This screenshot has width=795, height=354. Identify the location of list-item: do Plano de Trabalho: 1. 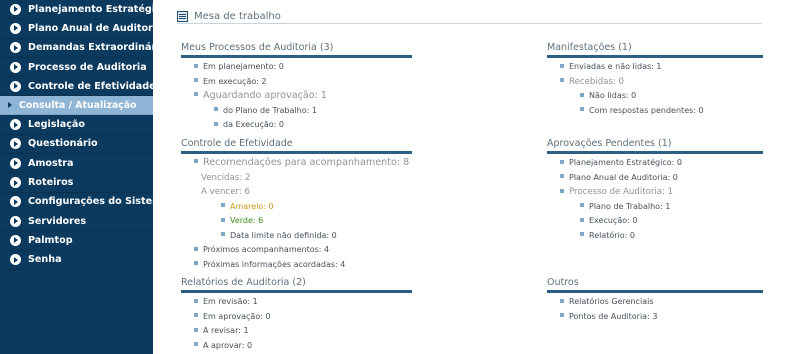
(296, 111).